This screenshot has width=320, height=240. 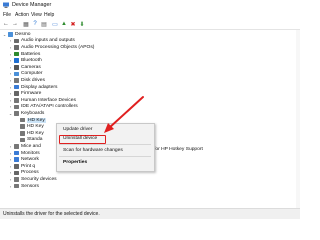 What do you see at coordinates (26, 80) in the screenshot?
I see `tree-item-disk-drives: › Disk drives` at bounding box center [26, 80].